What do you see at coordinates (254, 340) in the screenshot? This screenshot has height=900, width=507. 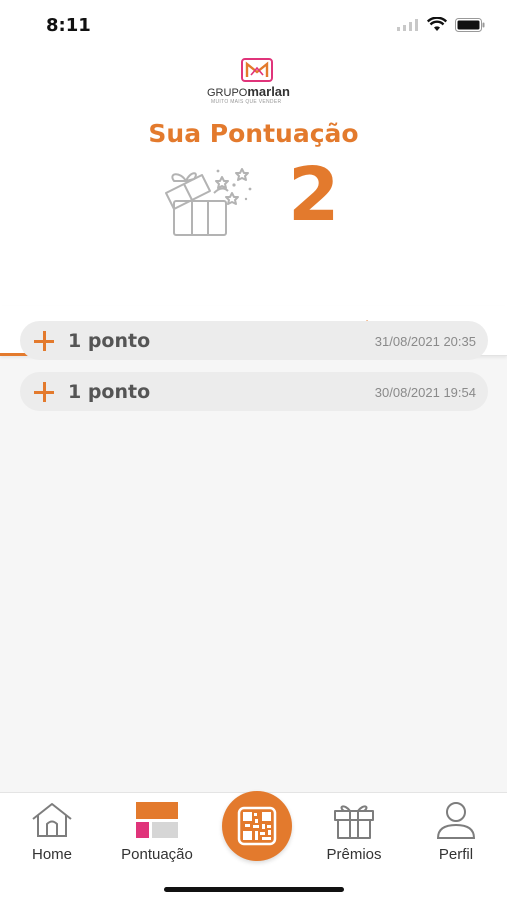 I see `list-item: 1 ponto 31/08/2021 20:35` at bounding box center [254, 340].